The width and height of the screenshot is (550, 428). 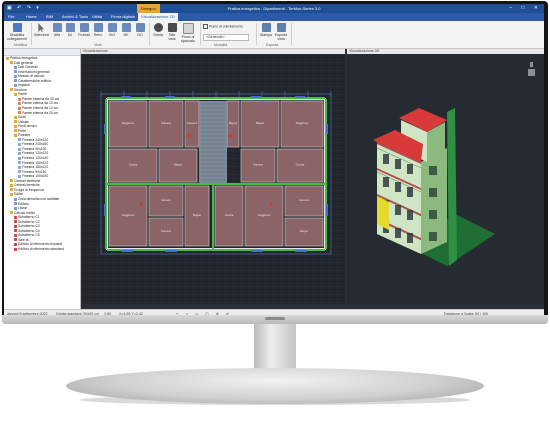 What do you see at coordinates (31, 76) in the screenshot?
I see `tree-item-label: Metodo di calcolo` at bounding box center [31, 76].